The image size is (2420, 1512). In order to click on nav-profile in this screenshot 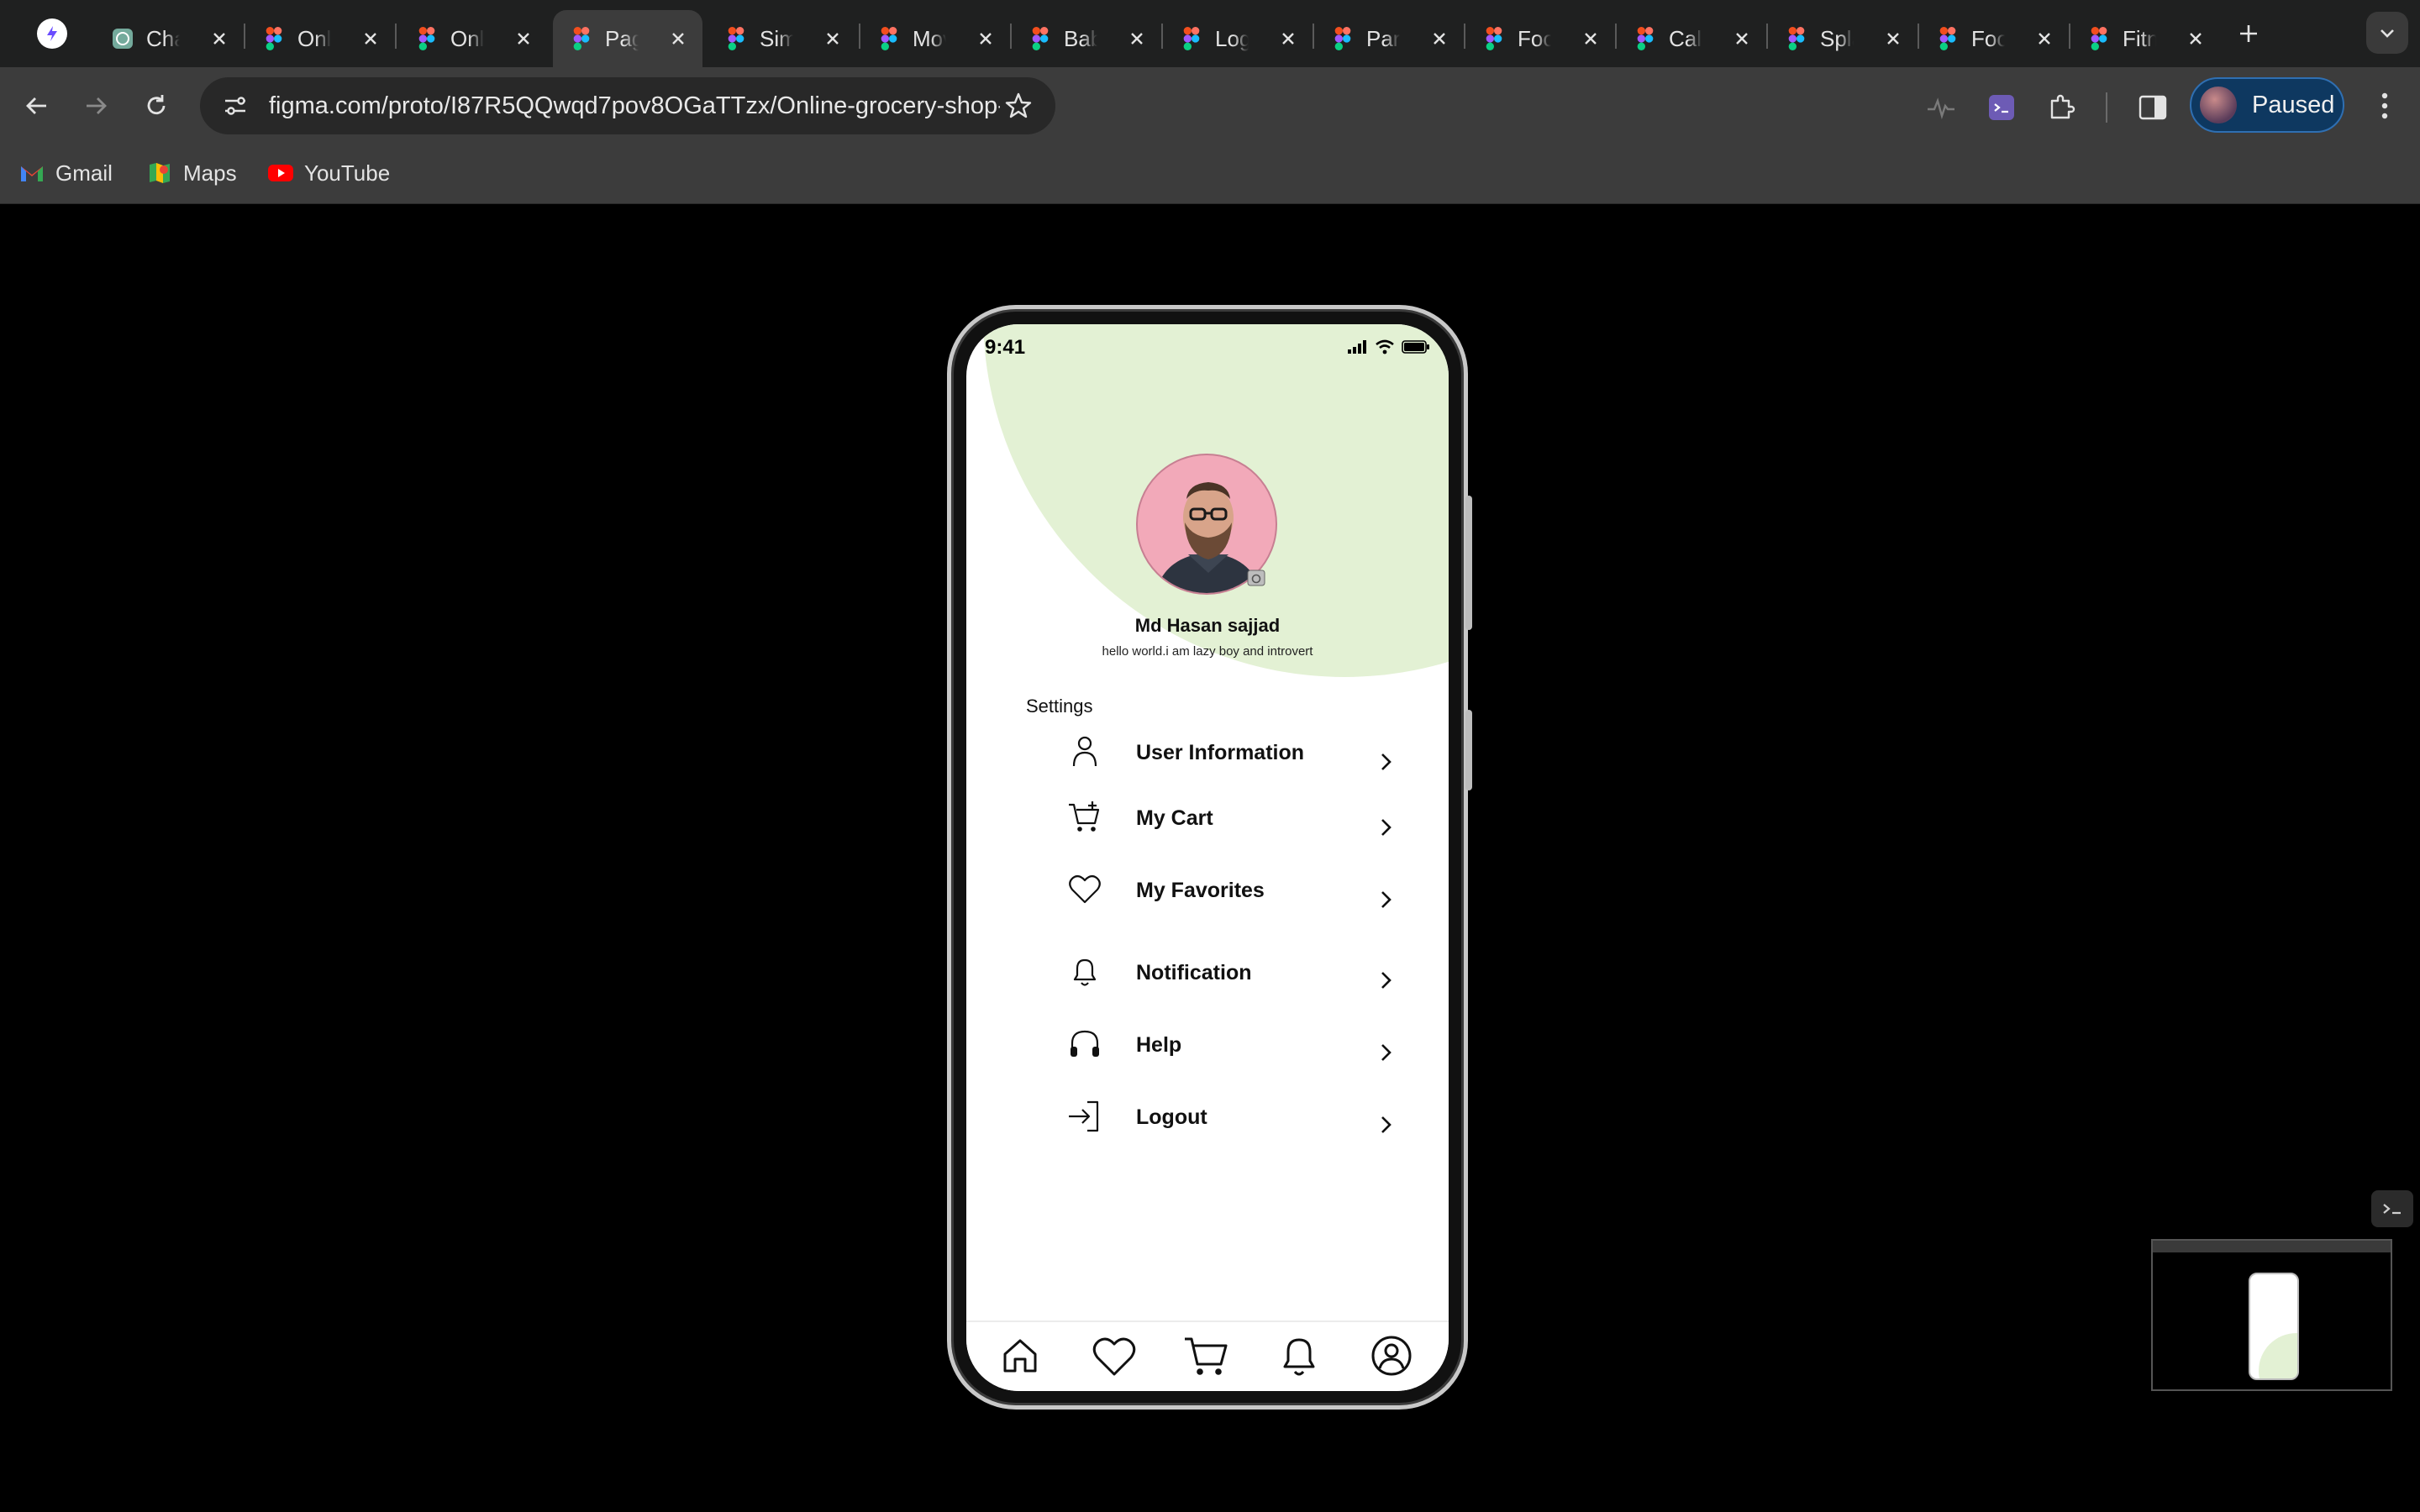, I will do `click(1391, 1355)`.